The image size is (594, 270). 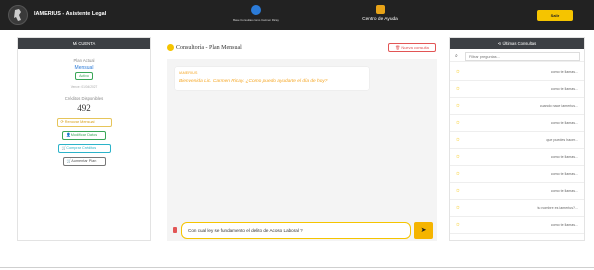 What do you see at coordinates (522, 56) in the screenshot?
I see `history-search-input` at bounding box center [522, 56].